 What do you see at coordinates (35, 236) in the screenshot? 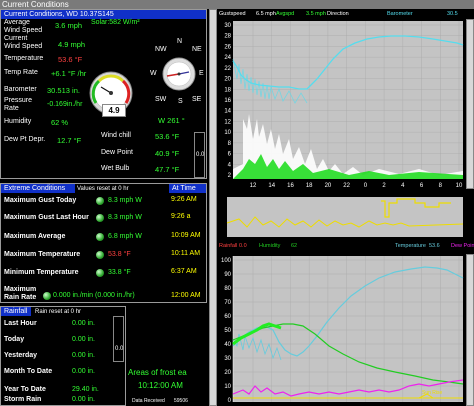
I see `extreme-row-label: Maximum Average` at bounding box center [35, 236].